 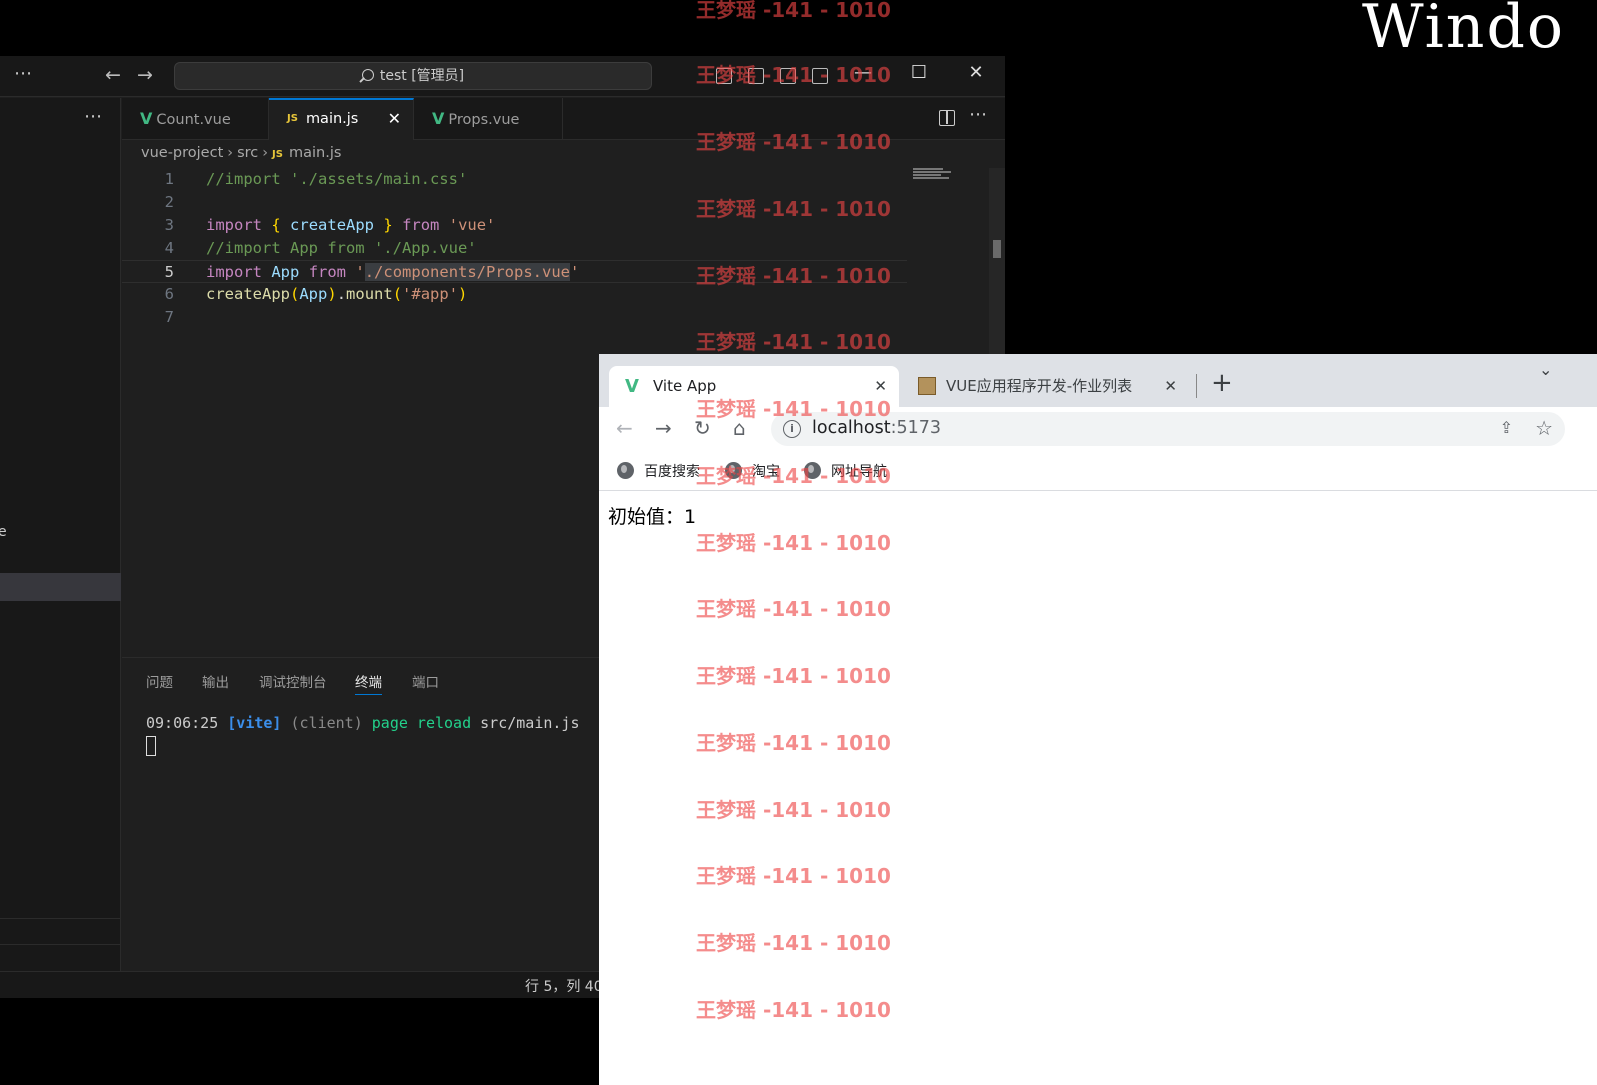 I want to click on cursor-position: 行 5，列 40, so click(x=564, y=986).